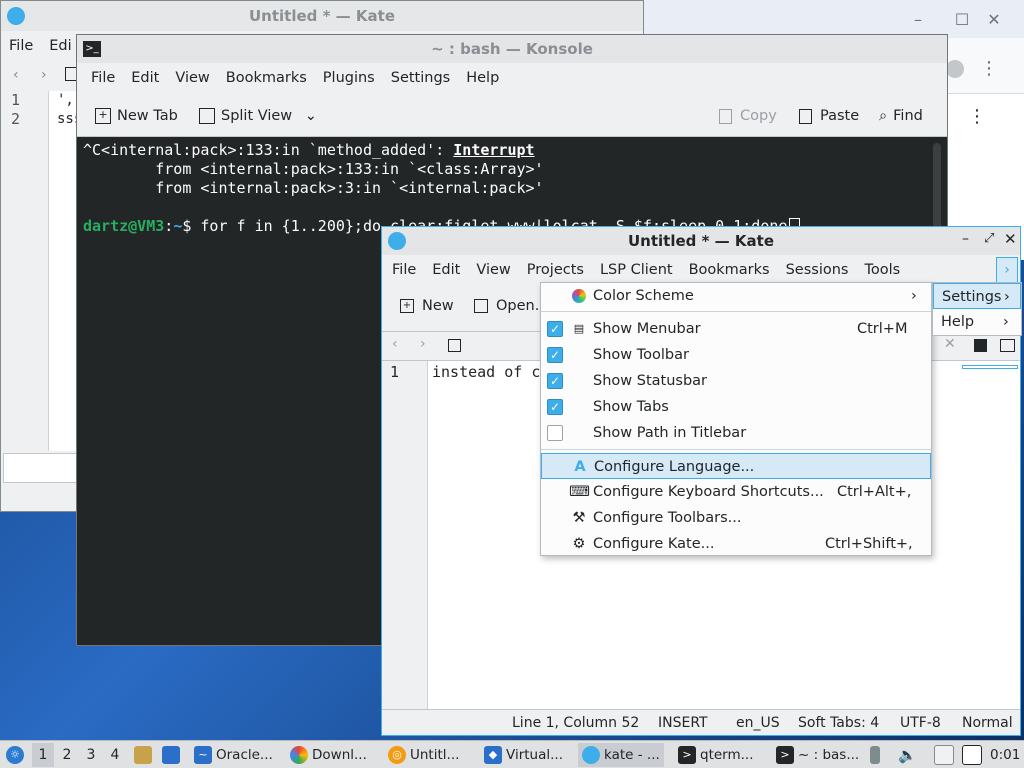 This screenshot has width=1024, height=768. Describe the element at coordinates (322, 16) in the screenshot. I see `kate-back-titlebar: Untitled * — Kate` at that location.